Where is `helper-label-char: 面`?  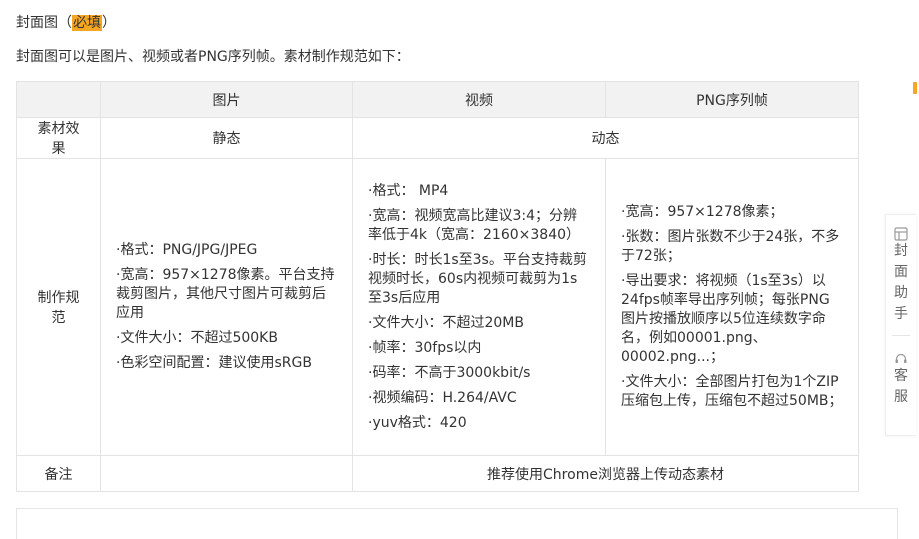 helper-label-char: 面 is located at coordinates (901, 272).